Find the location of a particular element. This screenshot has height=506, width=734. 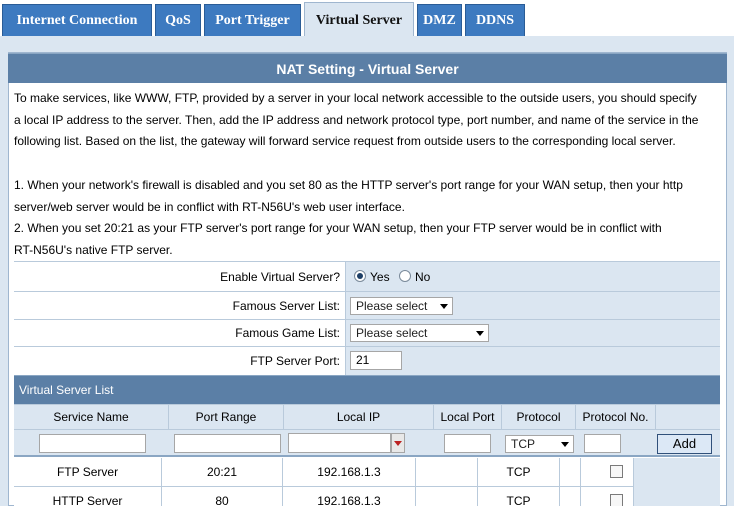

ftp-port-label: FTP Server Port: is located at coordinates (179, 361).